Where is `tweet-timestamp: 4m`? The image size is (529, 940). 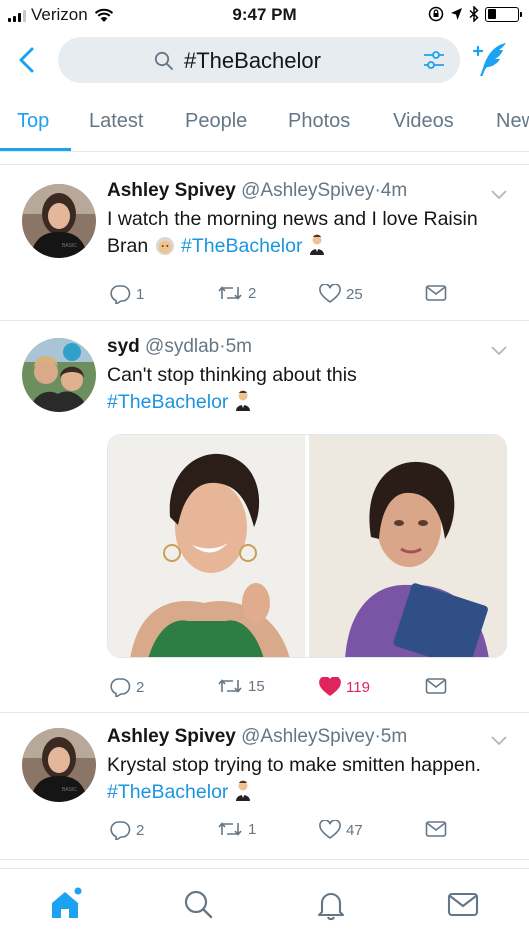
tweet-timestamp: 4m is located at coordinates (394, 190).